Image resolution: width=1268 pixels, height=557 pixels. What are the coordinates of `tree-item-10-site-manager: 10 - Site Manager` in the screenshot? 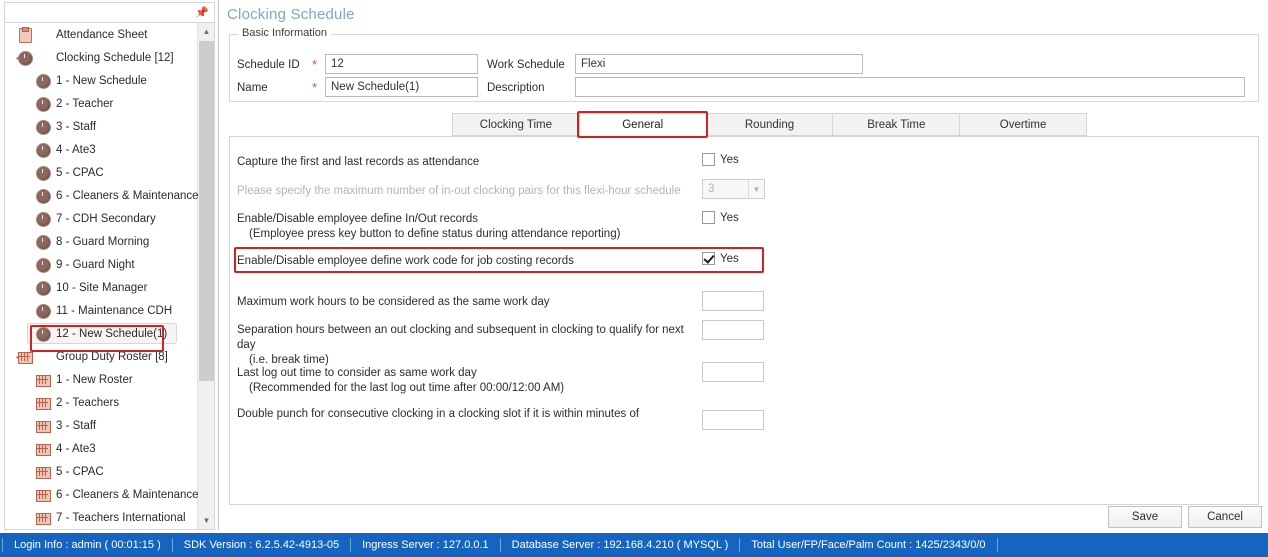 It's located at (101, 287).